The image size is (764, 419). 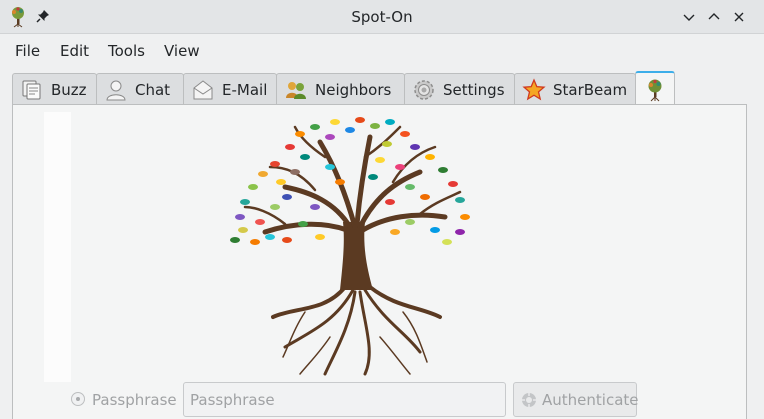 I want to click on maximize-icon, so click(x=714, y=17).